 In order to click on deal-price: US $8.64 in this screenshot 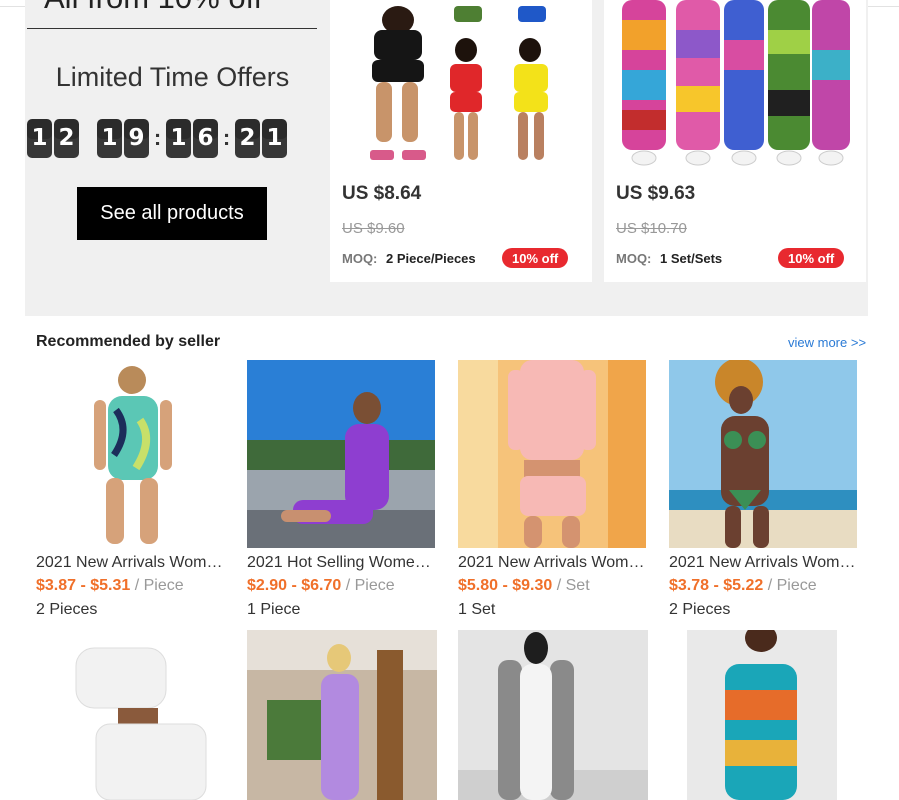, I will do `click(382, 193)`.